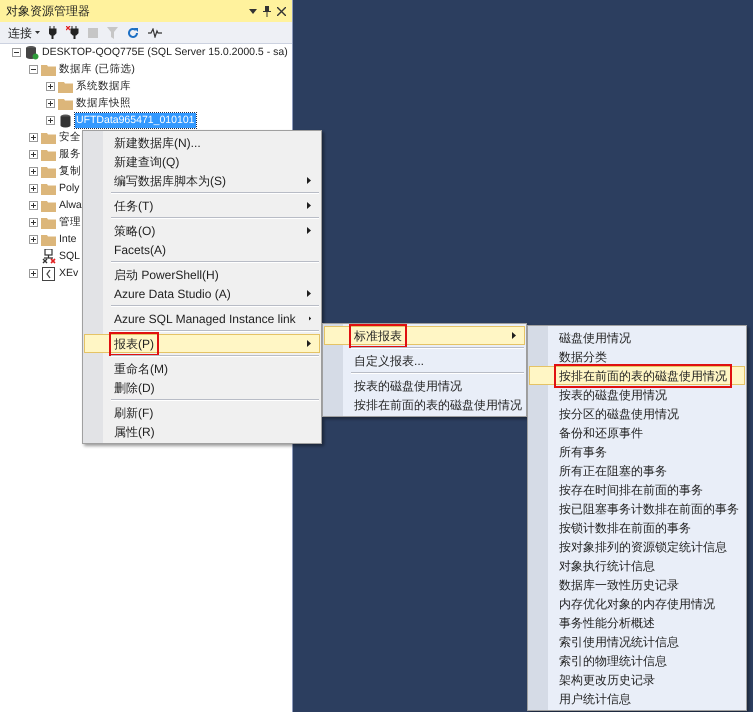 The width and height of the screenshot is (753, 712). What do you see at coordinates (48, 11) in the screenshot?
I see `panel-title: 对象资源管理器` at bounding box center [48, 11].